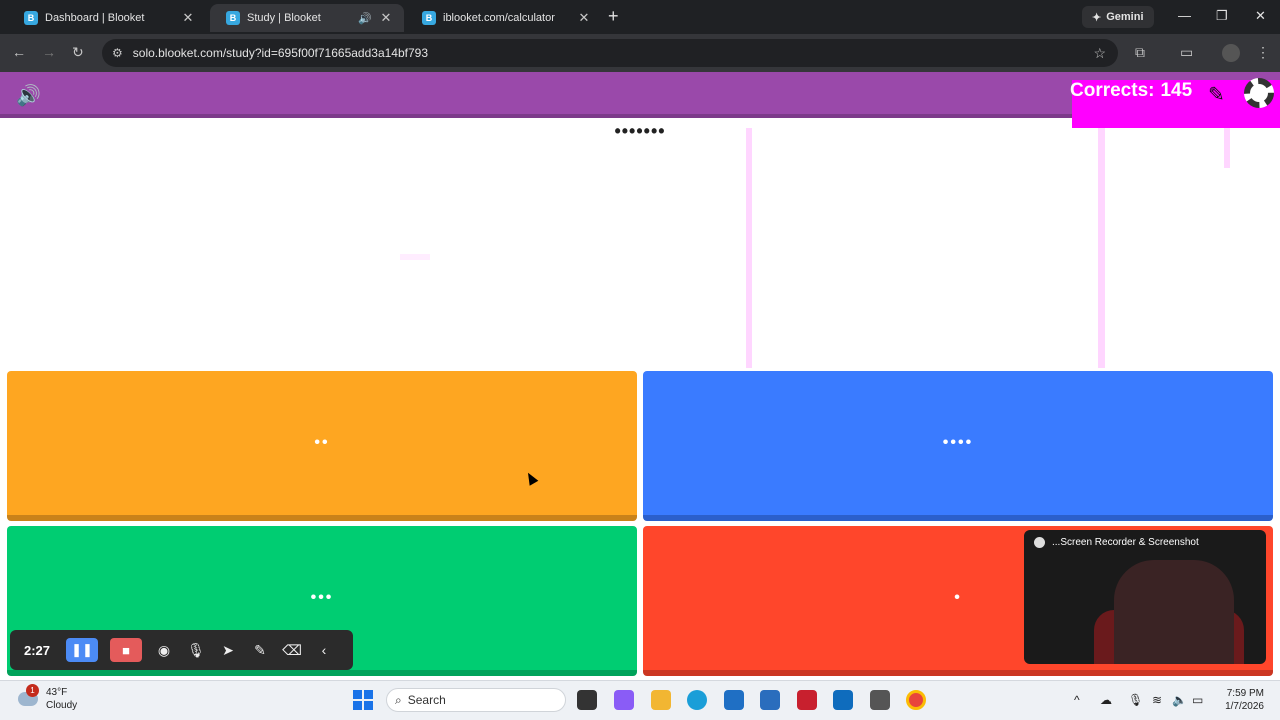  What do you see at coordinates (32, 690) in the screenshot?
I see `notification-badge: 1` at bounding box center [32, 690].